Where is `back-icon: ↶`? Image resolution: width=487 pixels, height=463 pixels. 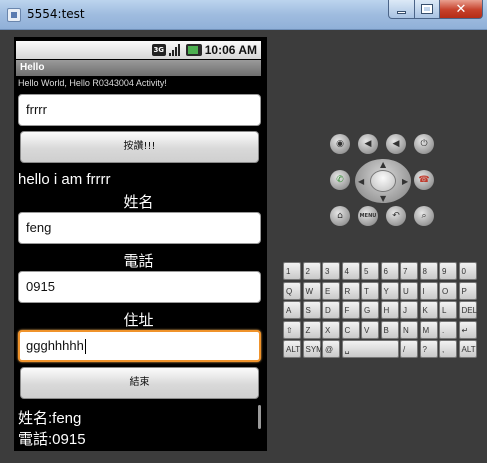 back-icon: ↶ is located at coordinates (396, 216).